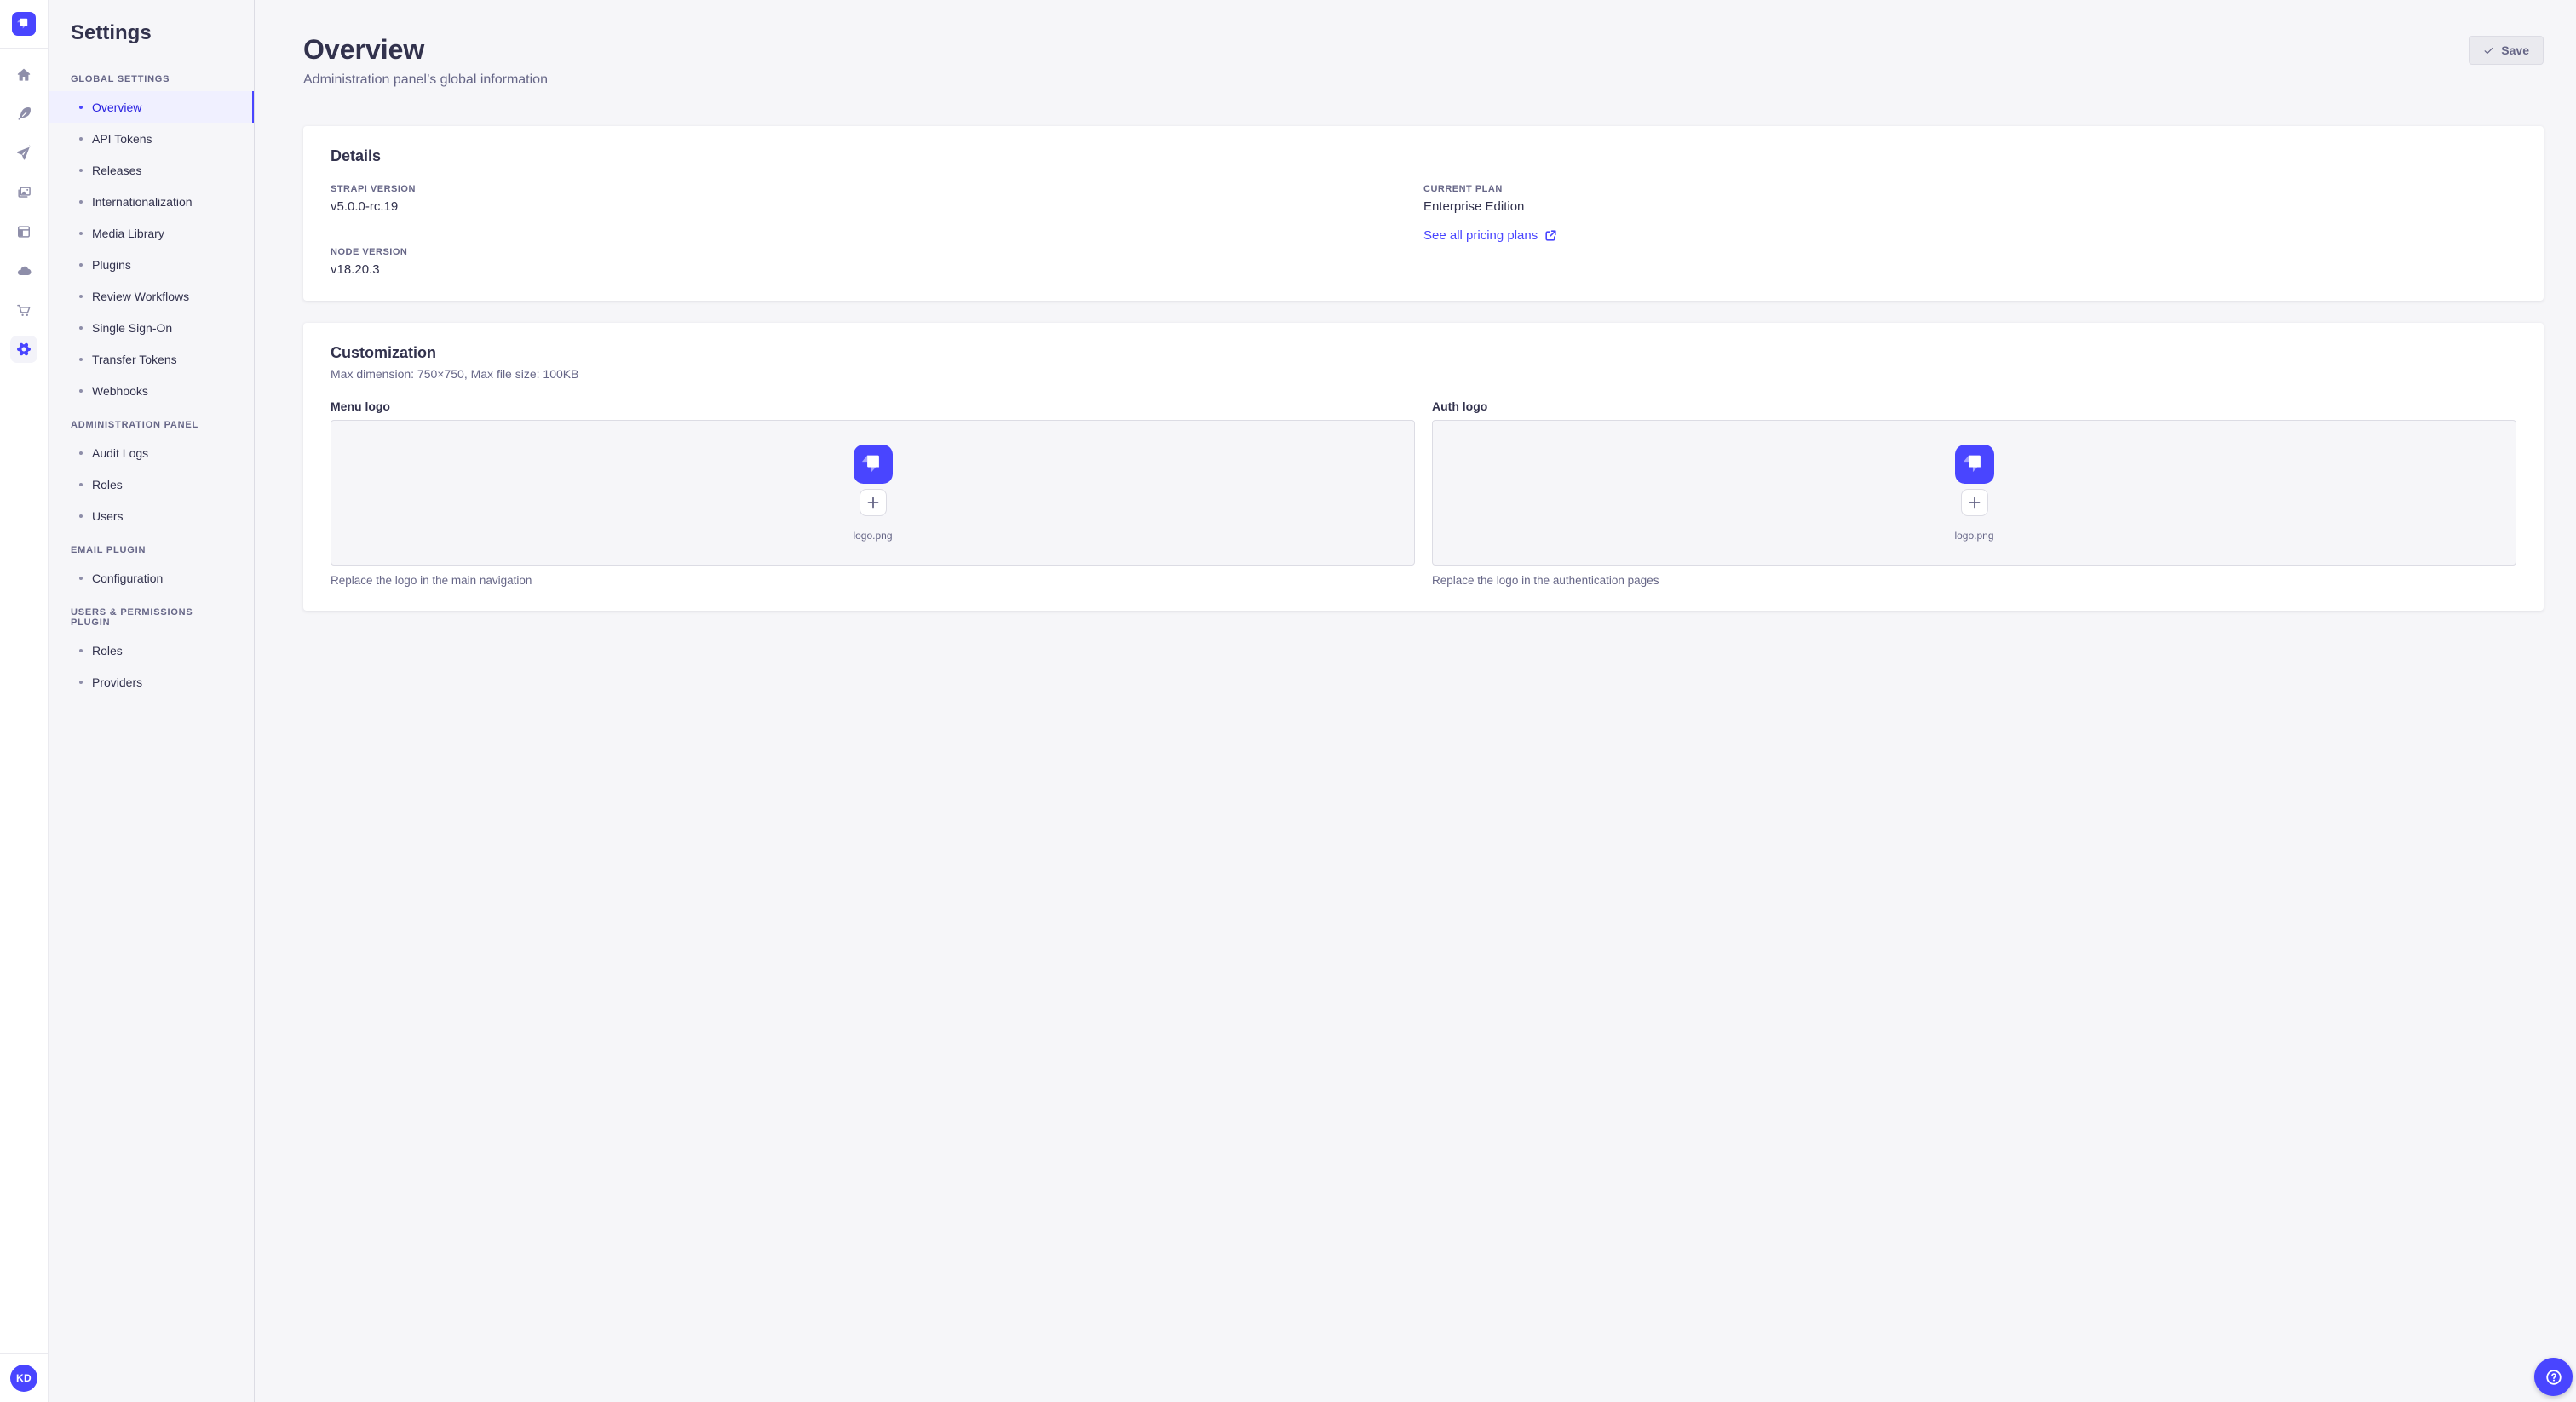  I want to click on rail-item-releases, so click(24, 153).